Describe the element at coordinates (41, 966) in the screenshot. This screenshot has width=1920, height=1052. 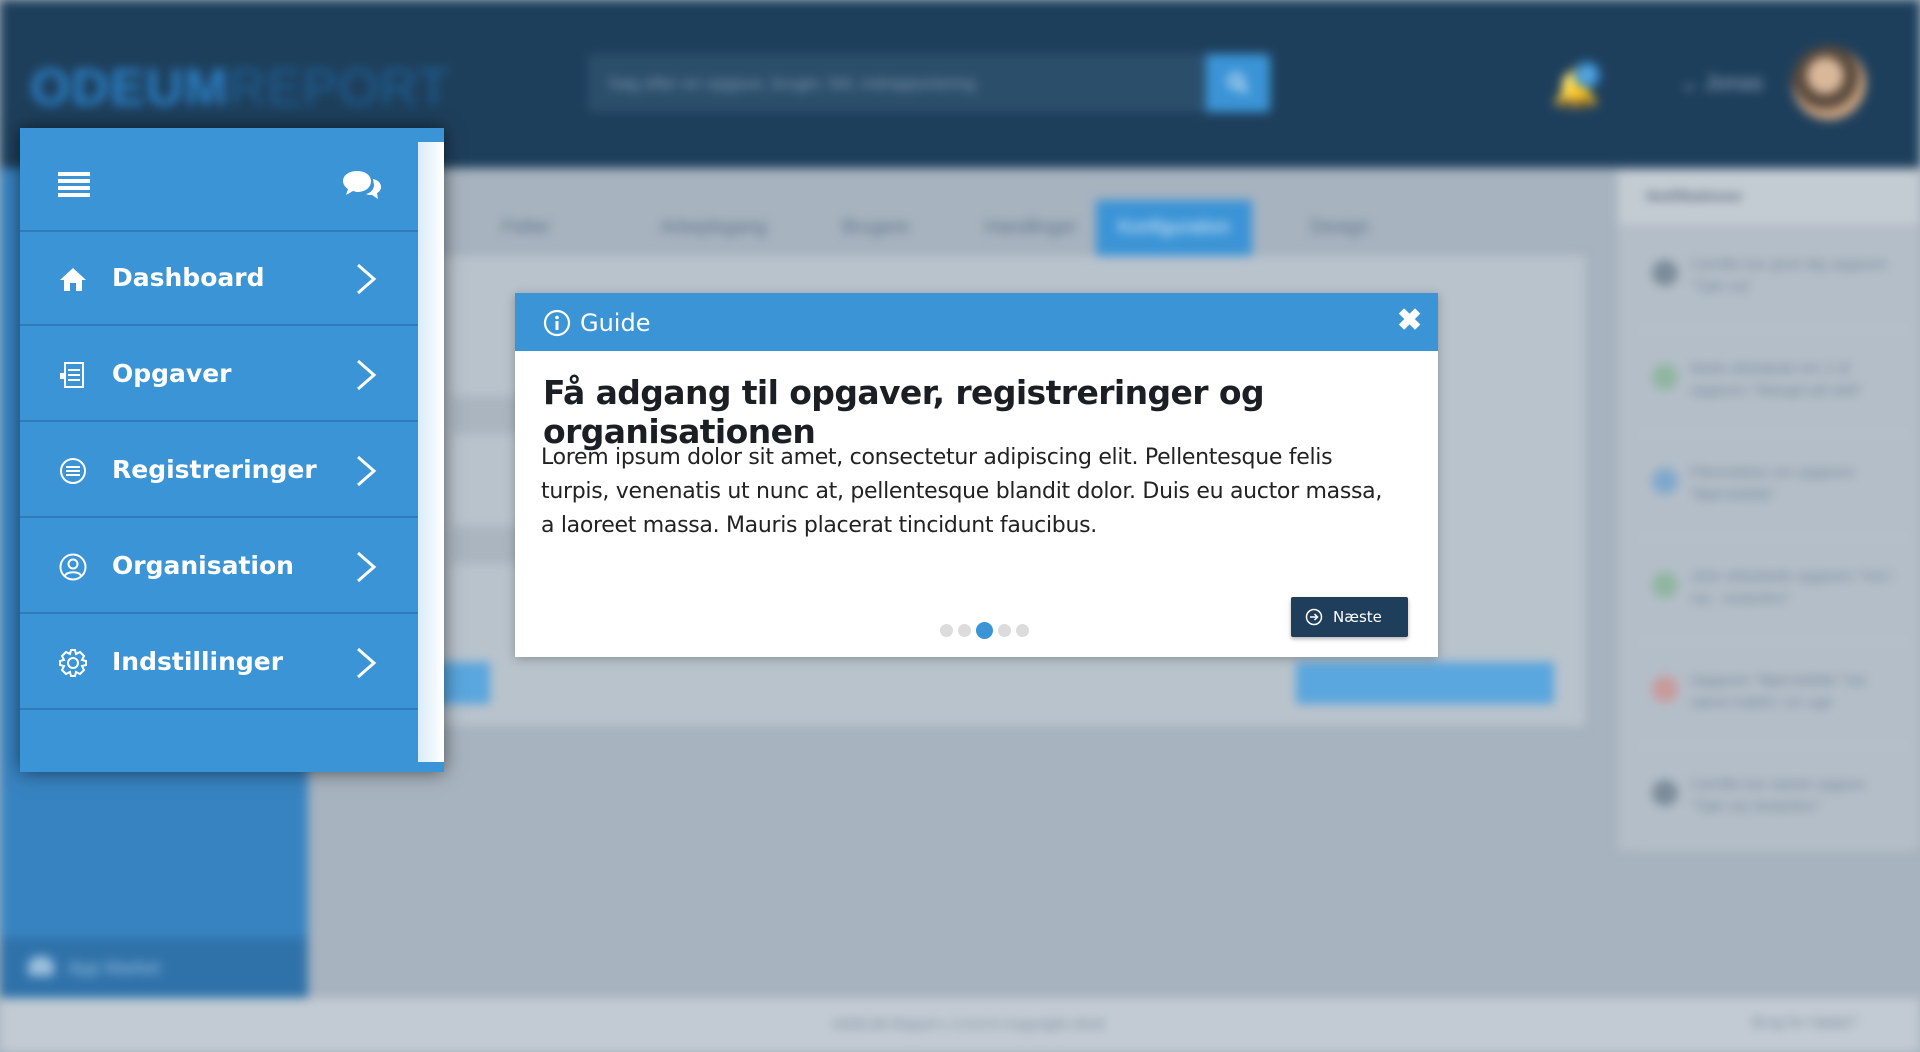
I see `cloud-icon` at that location.